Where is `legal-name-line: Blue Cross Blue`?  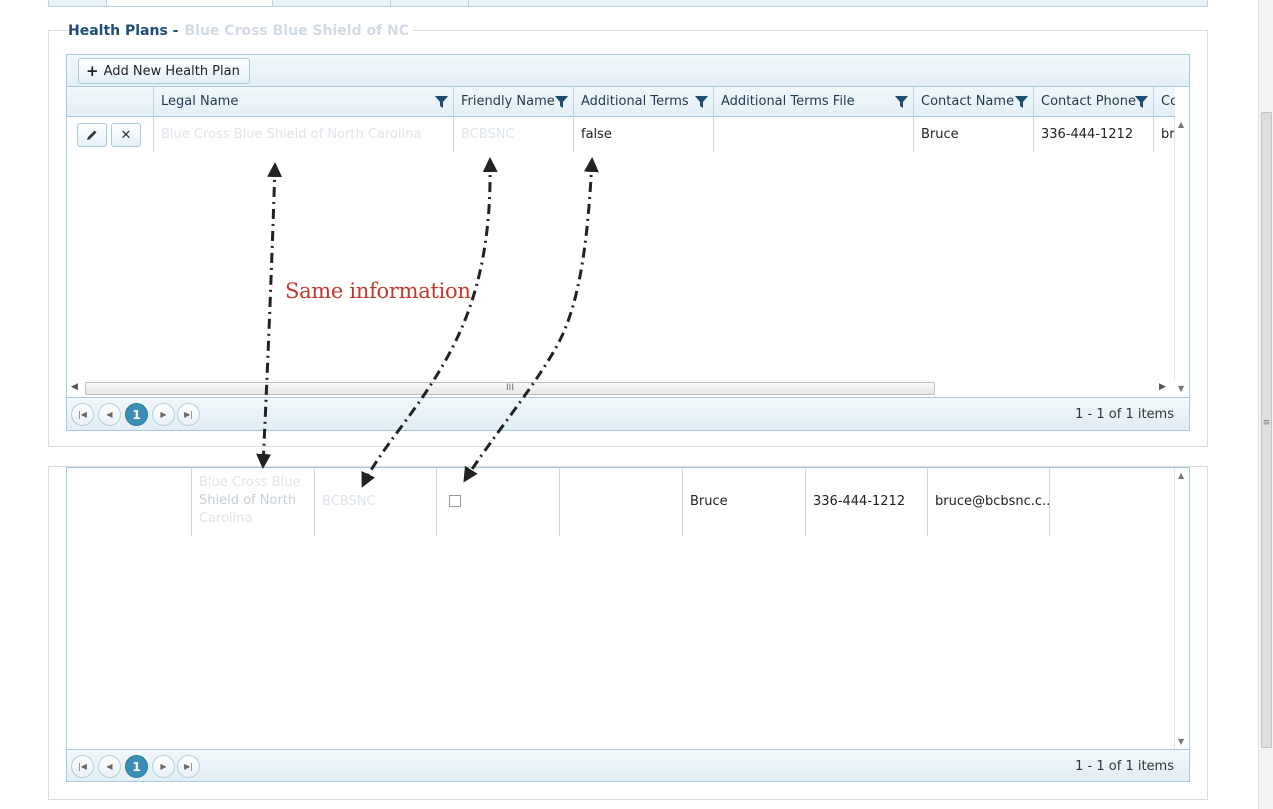
legal-name-line: Blue Cross Blue is located at coordinates (250, 482).